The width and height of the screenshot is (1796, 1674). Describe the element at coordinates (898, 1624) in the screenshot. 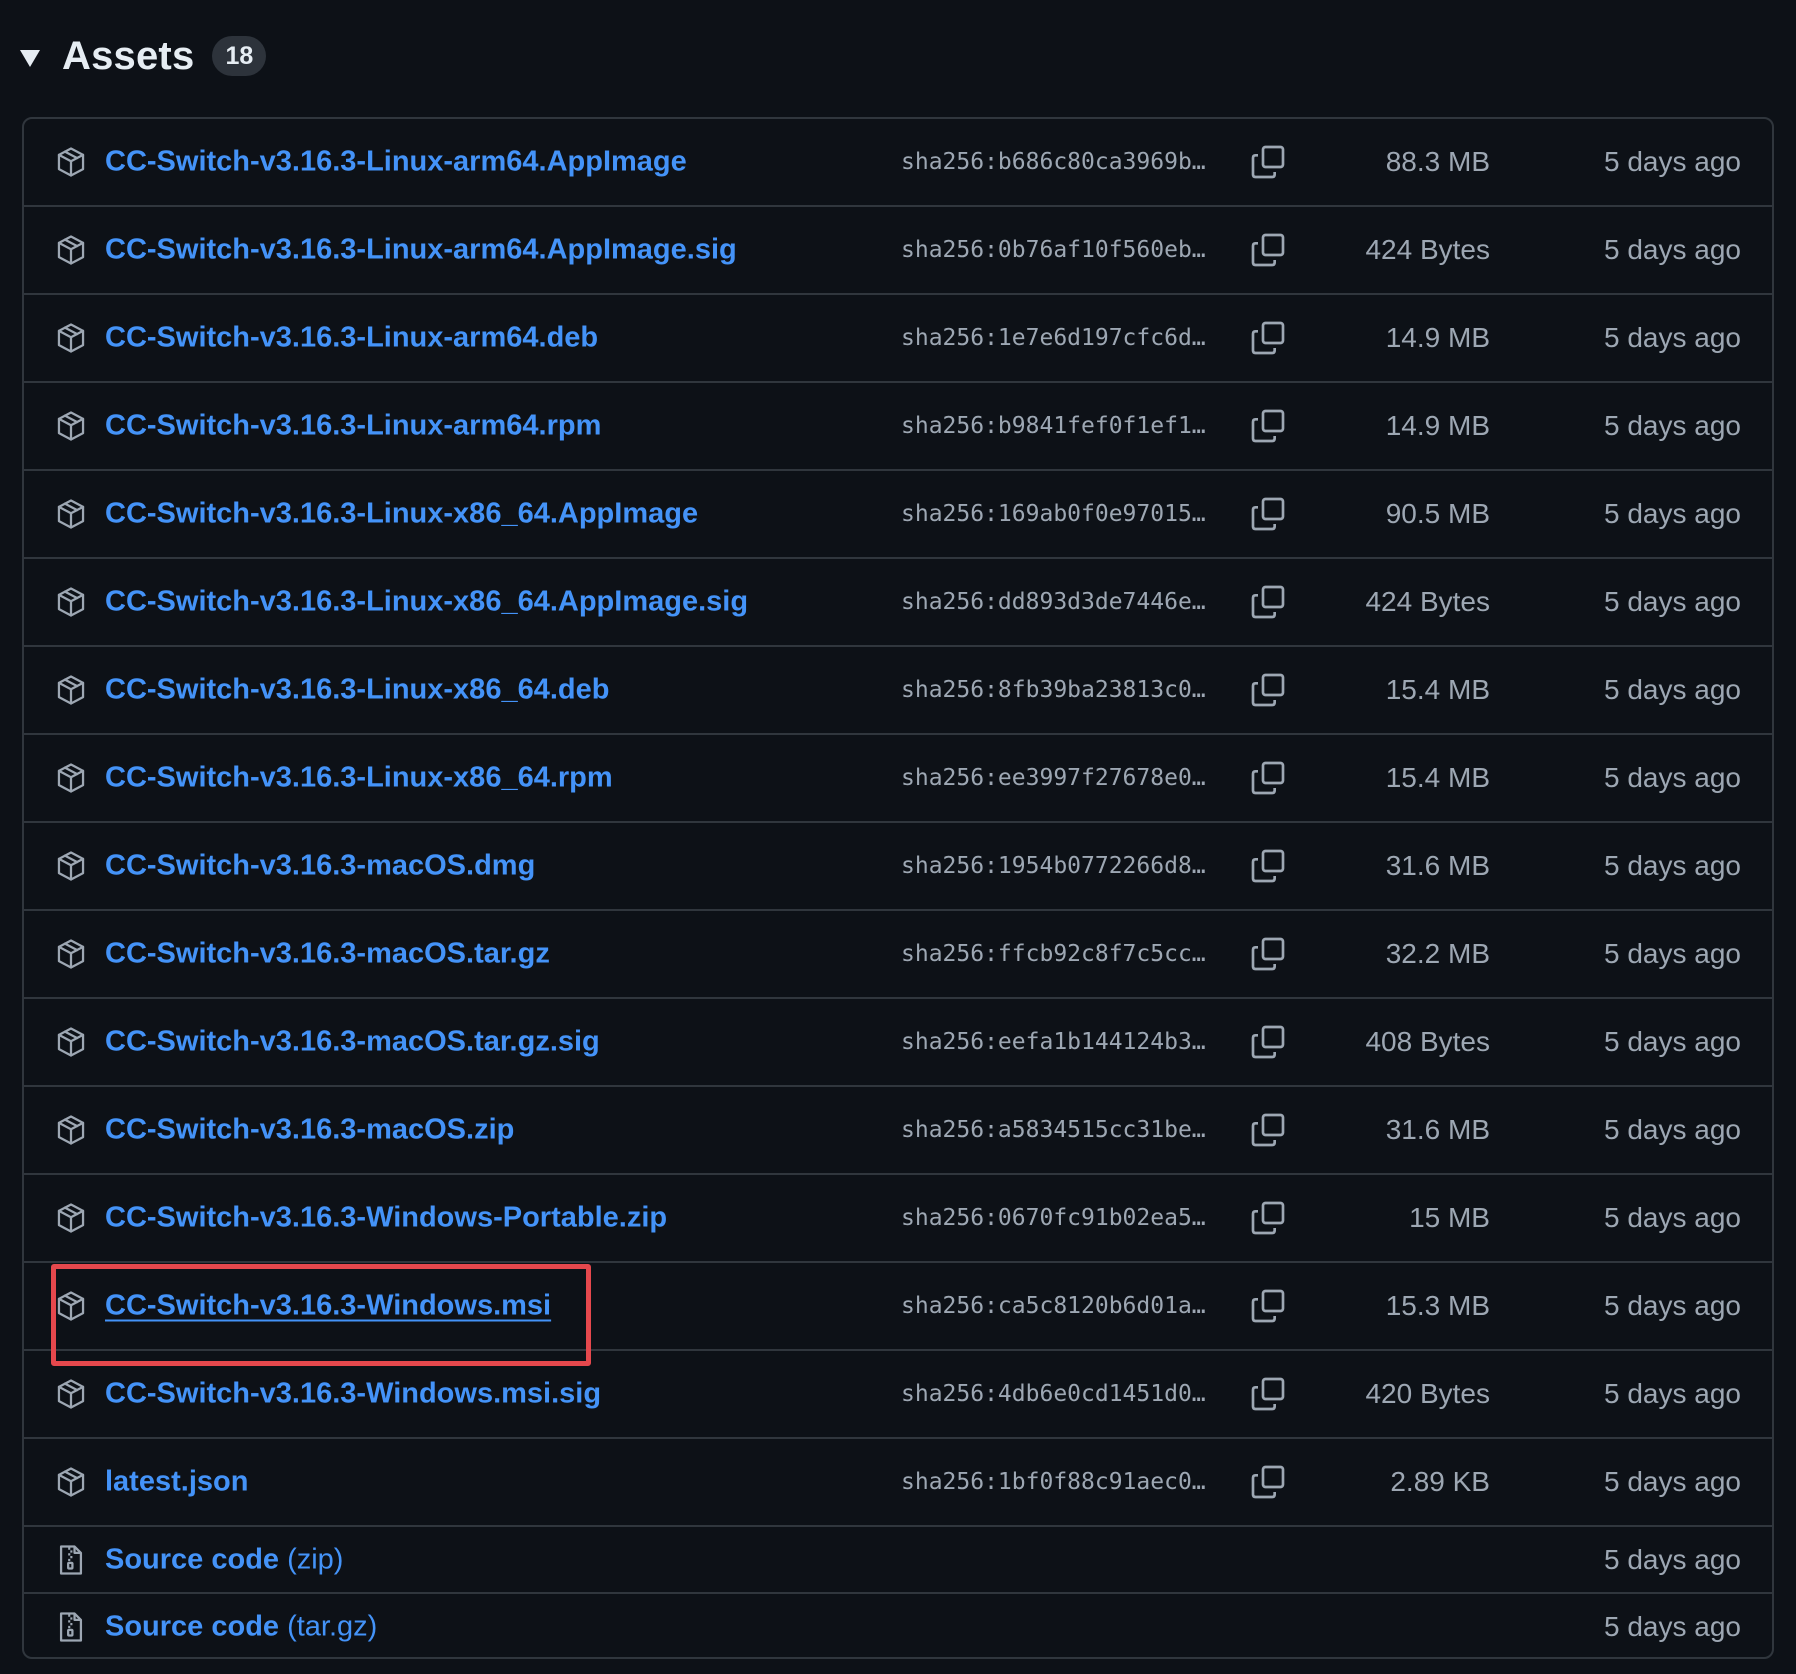

I see `source-code-row: Source code (tar.gz) 5 days ago` at that location.